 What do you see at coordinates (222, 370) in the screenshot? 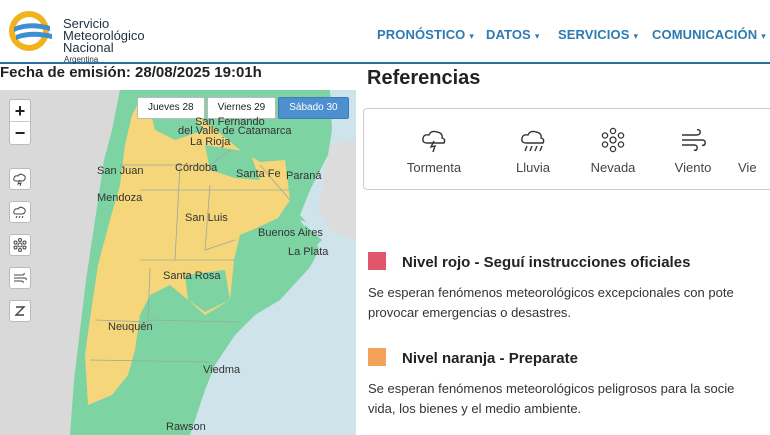
I see `label-viedma: Viedma` at bounding box center [222, 370].